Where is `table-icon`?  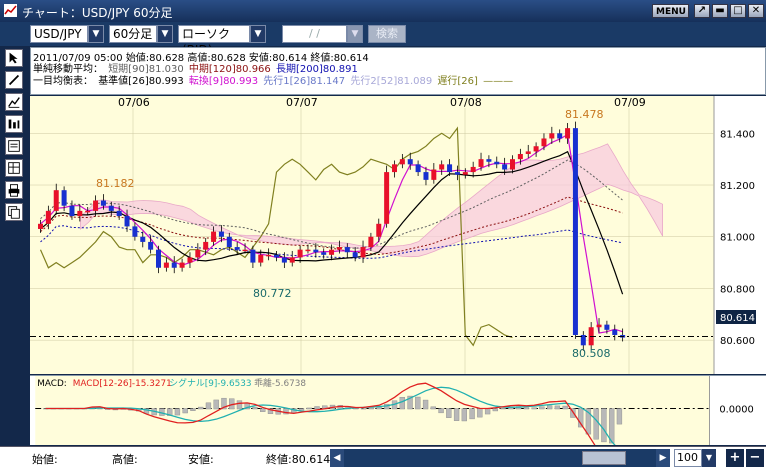
table-icon is located at coordinates (14, 168).